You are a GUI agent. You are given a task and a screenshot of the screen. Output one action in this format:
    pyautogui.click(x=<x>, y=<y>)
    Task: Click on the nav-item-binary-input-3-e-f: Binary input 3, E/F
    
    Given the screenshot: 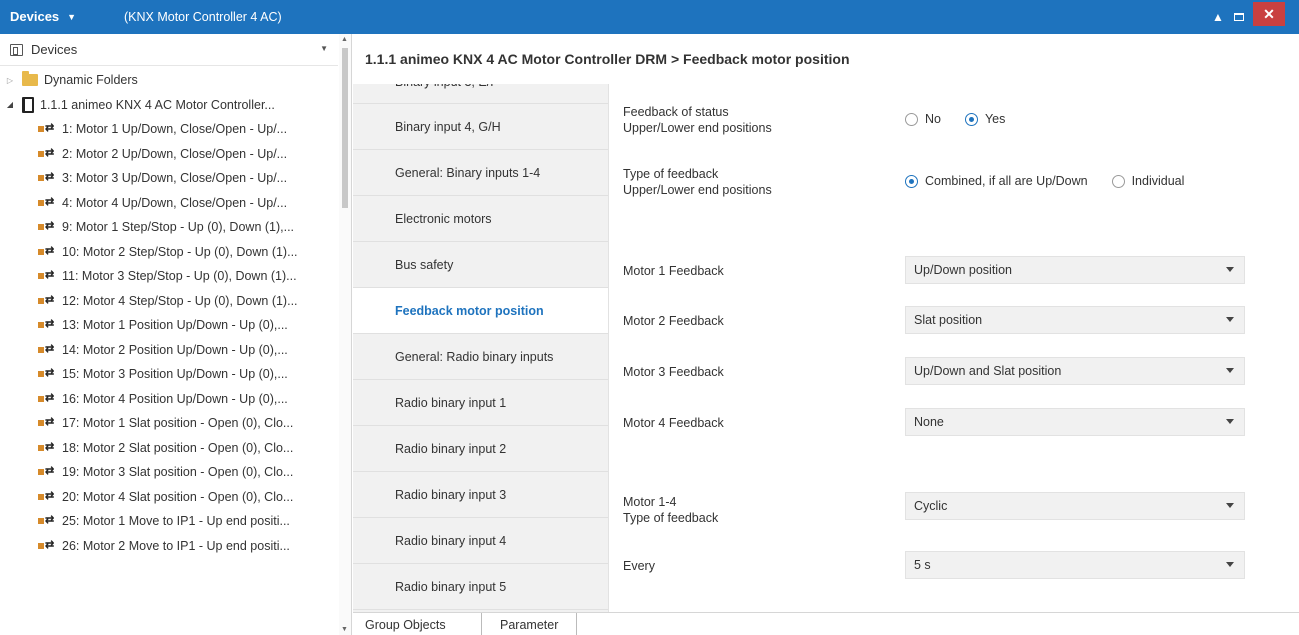 What is the action you would take?
    pyautogui.click(x=480, y=94)
    